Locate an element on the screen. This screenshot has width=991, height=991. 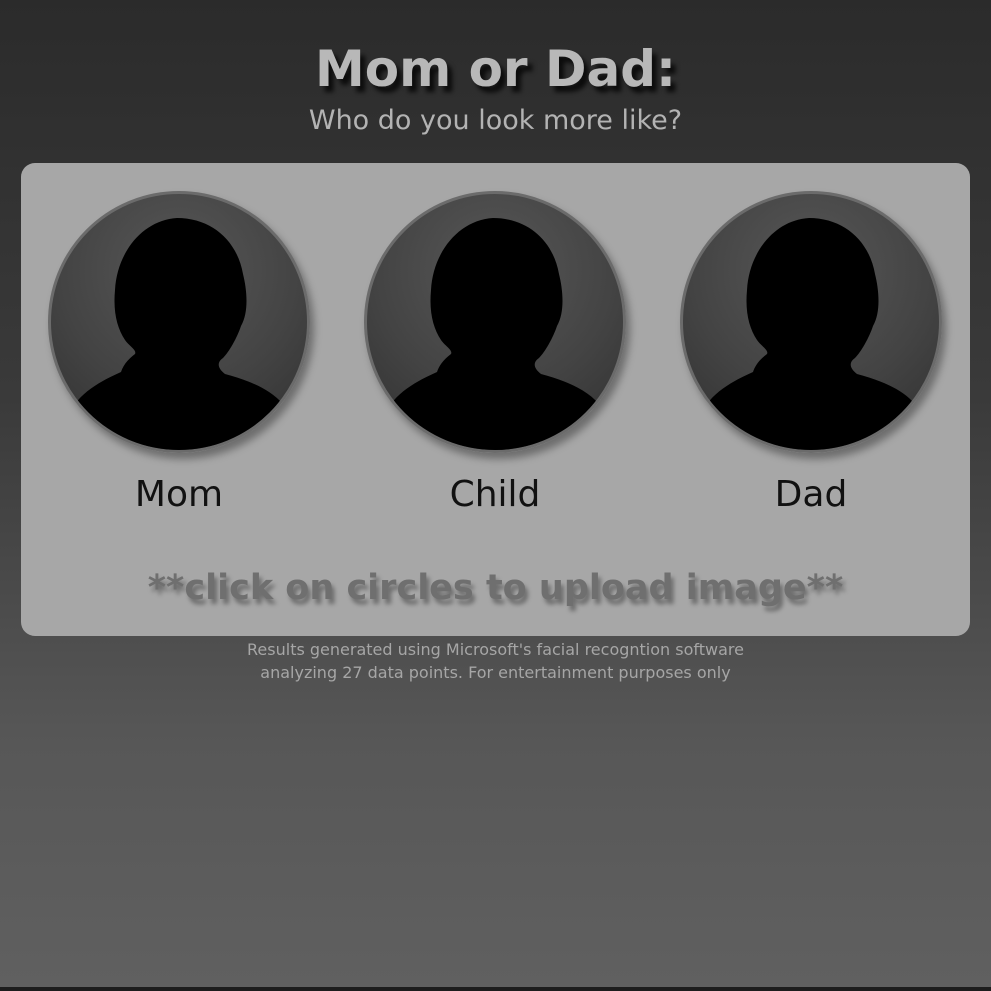
bottom-edge is located at coordinates (495, 989).